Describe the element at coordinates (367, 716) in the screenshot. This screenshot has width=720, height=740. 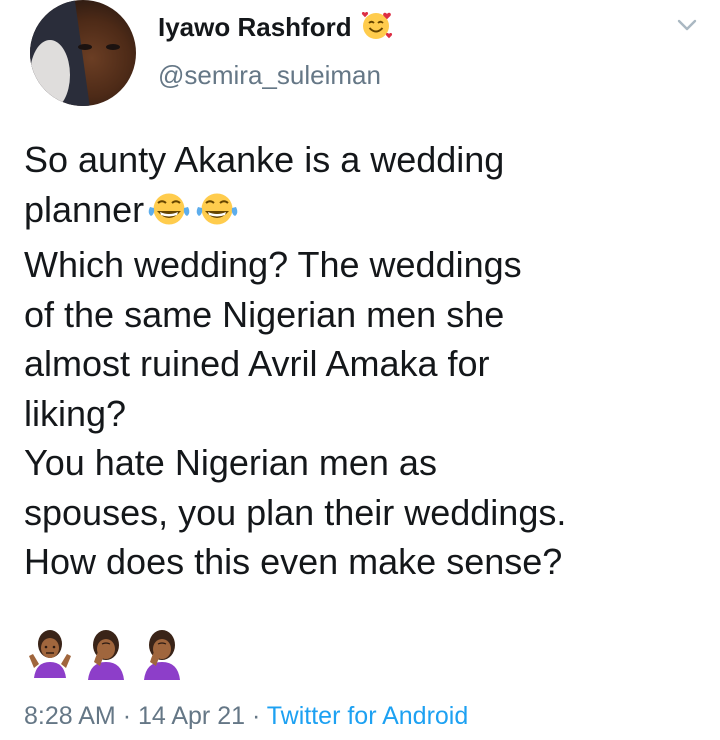
I see `tweet-source-link: Twitter for Android` at that location.